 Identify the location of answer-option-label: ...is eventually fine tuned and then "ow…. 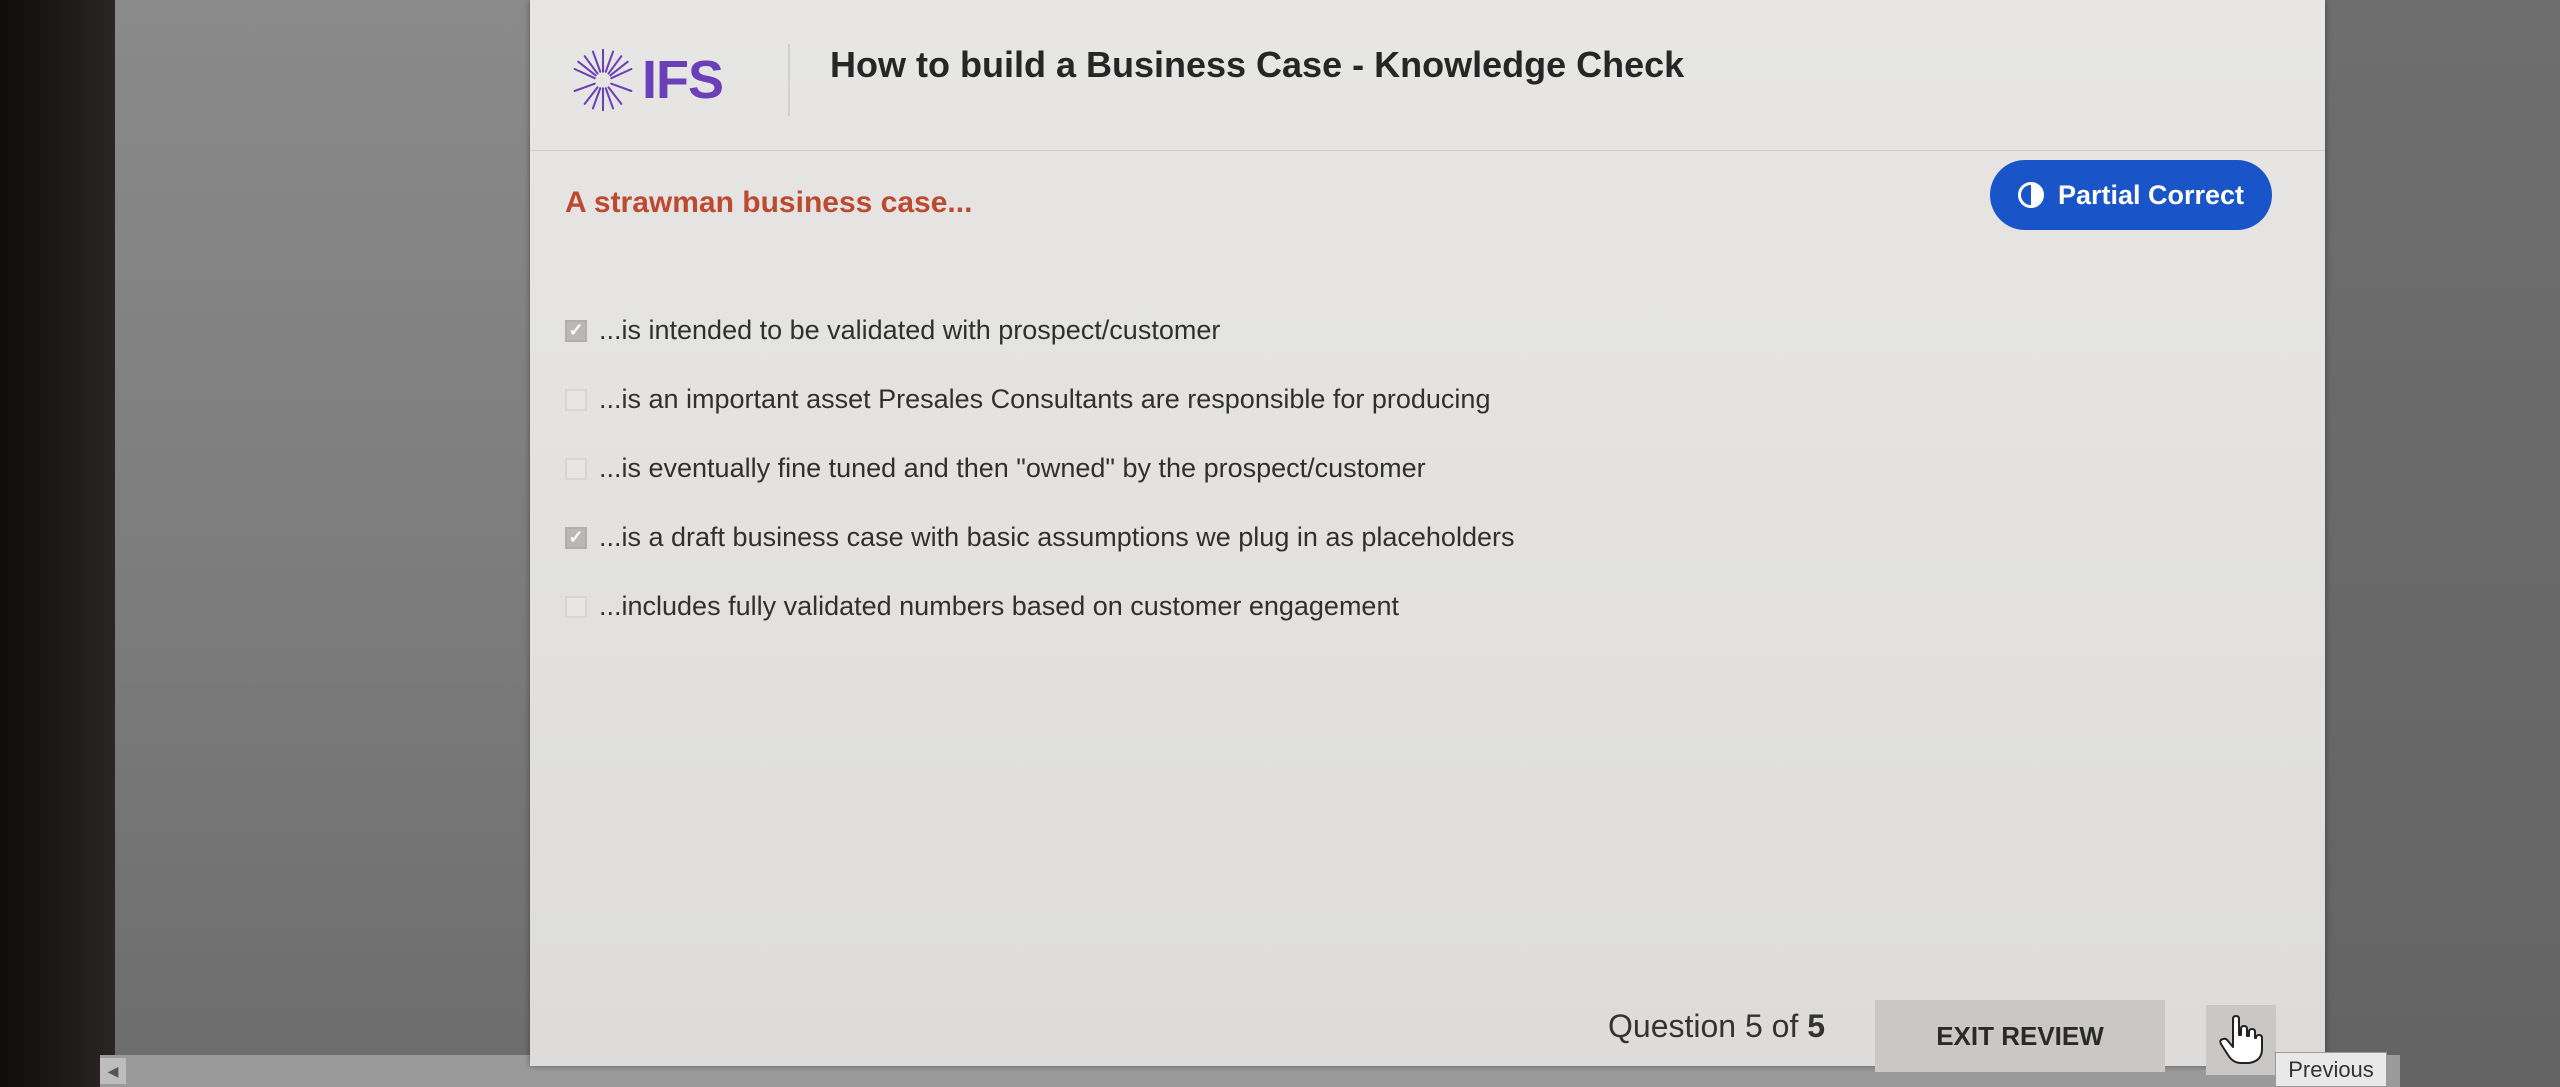
(1012, 468).